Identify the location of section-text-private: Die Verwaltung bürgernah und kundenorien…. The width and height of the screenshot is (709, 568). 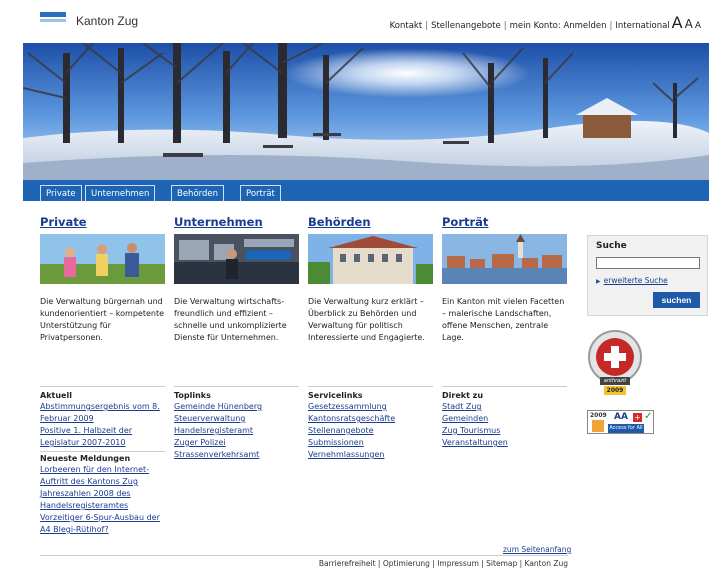
(102, 319).